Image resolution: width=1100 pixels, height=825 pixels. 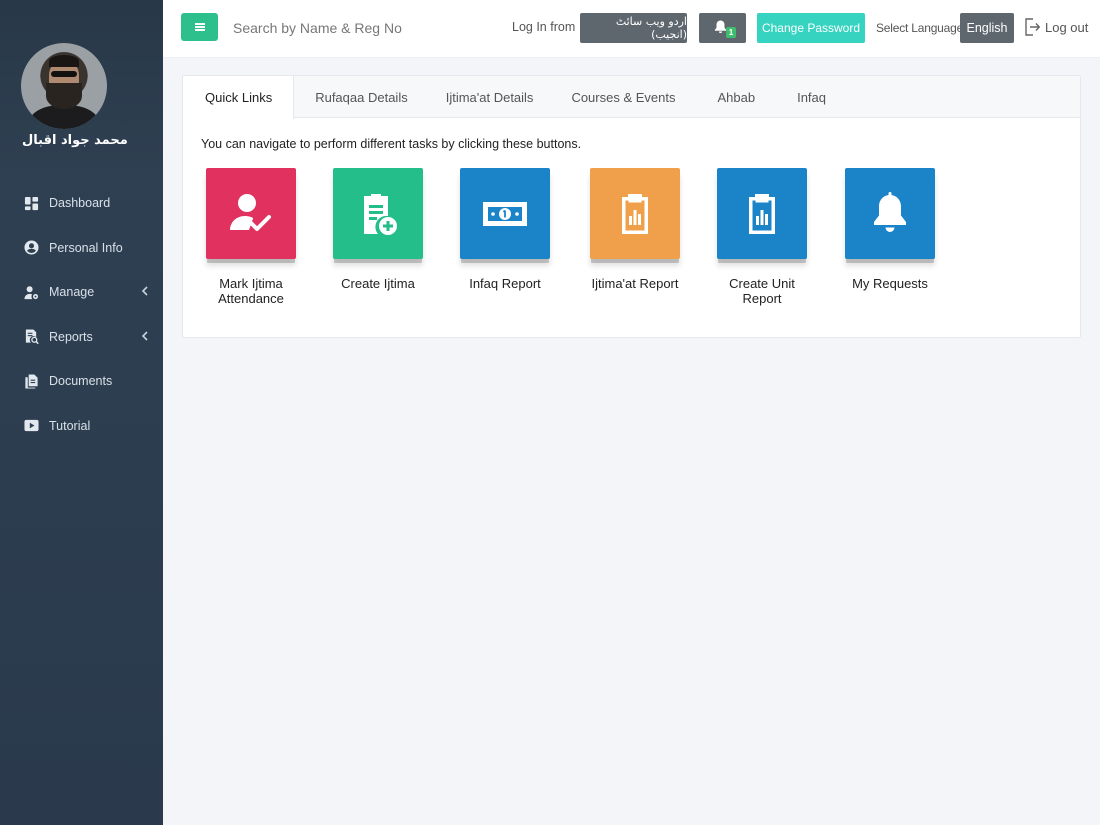 What do you see at coordinates (64, 86) in the screenshot?
I see `avatar` at bounding box center [64, 86].